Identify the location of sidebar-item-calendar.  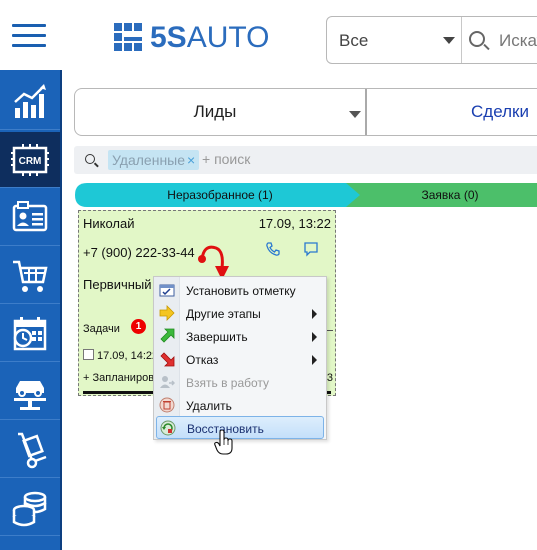
(30, 334).